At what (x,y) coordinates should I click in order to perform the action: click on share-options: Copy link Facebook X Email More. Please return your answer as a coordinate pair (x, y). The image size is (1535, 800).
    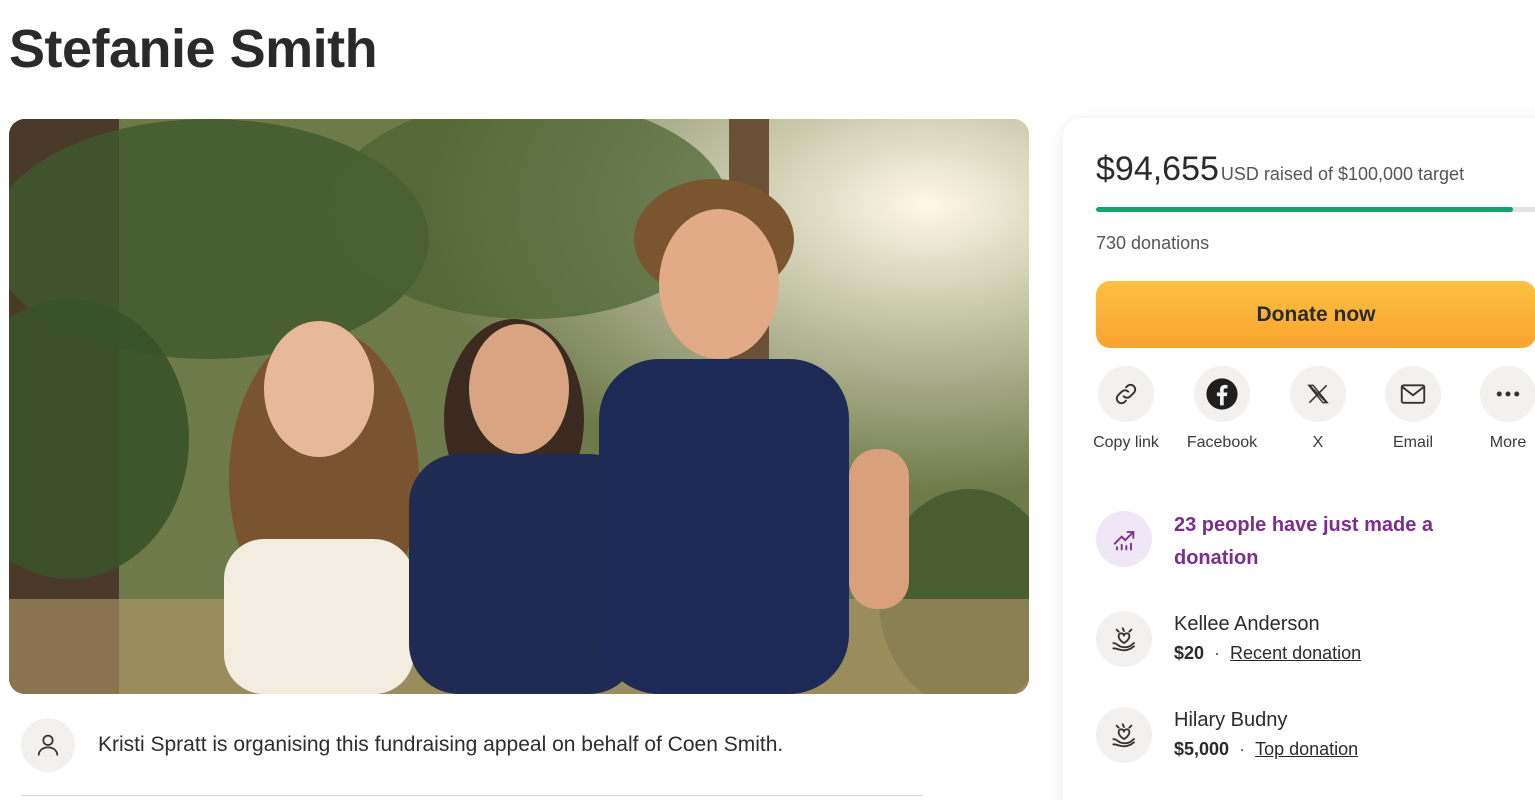
    Looking at the image, I should click on (1314, 421).